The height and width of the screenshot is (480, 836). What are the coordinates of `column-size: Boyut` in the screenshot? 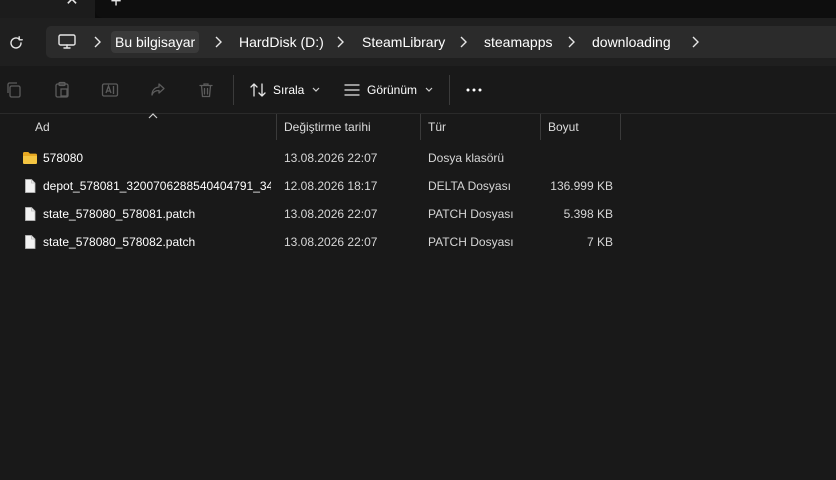 It's located at (583, 127).